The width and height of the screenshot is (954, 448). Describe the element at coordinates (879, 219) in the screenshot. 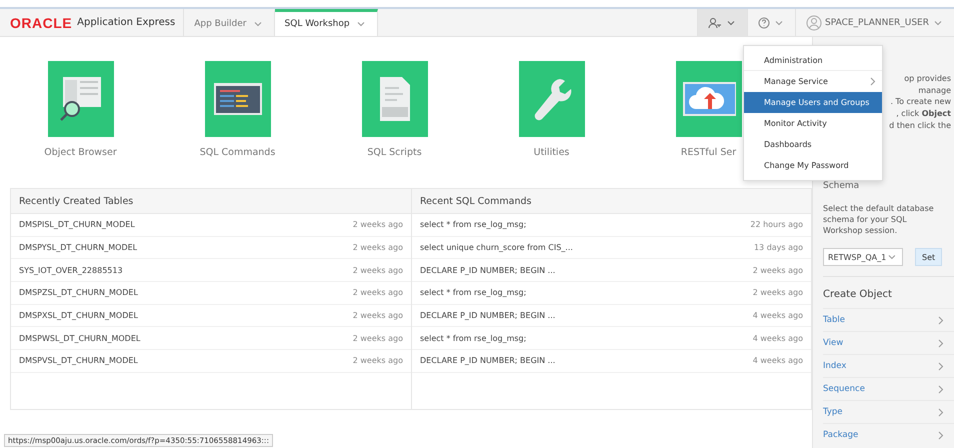

I see `schema-text: Select the default database schema for your SQL Workshop session.` at that location.